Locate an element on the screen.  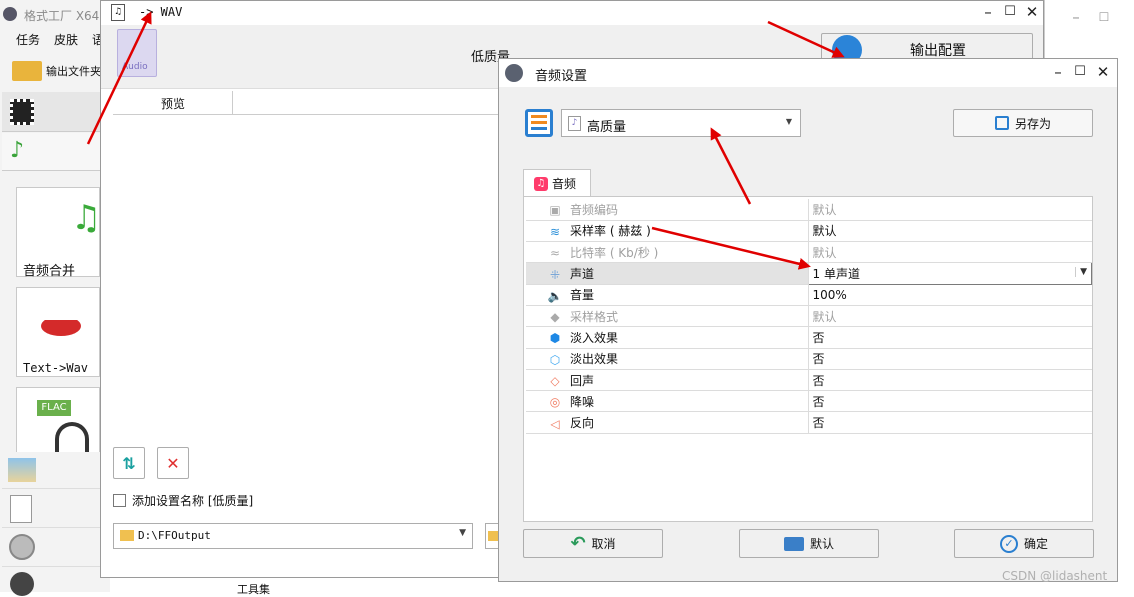
echo-icon: ◇ is located at coordinates (555, 381).